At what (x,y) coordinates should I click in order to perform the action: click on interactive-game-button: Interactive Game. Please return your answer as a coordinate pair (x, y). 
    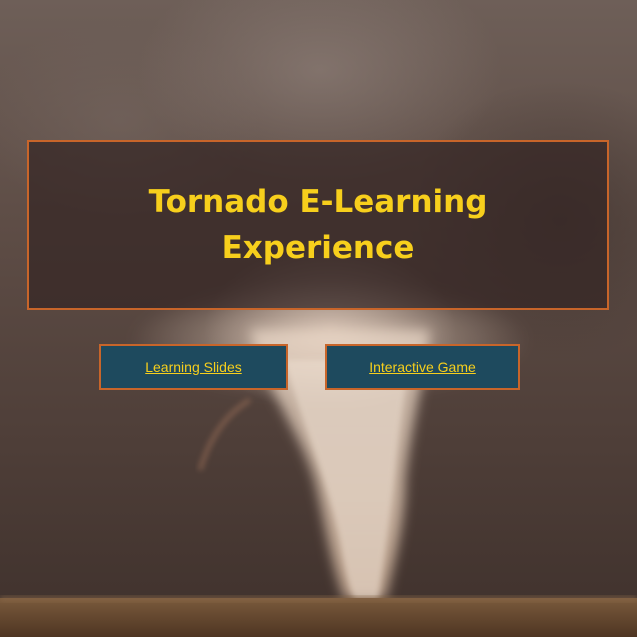
    Looking at the image, I should click on (422, 367).